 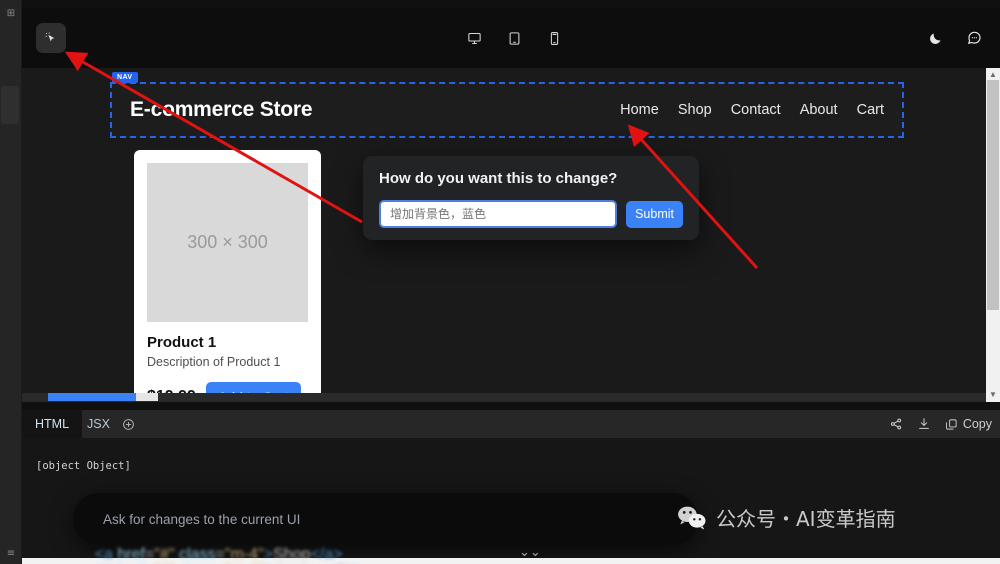 I want to click on dark-mode-icon, so click(x=935, y=38).